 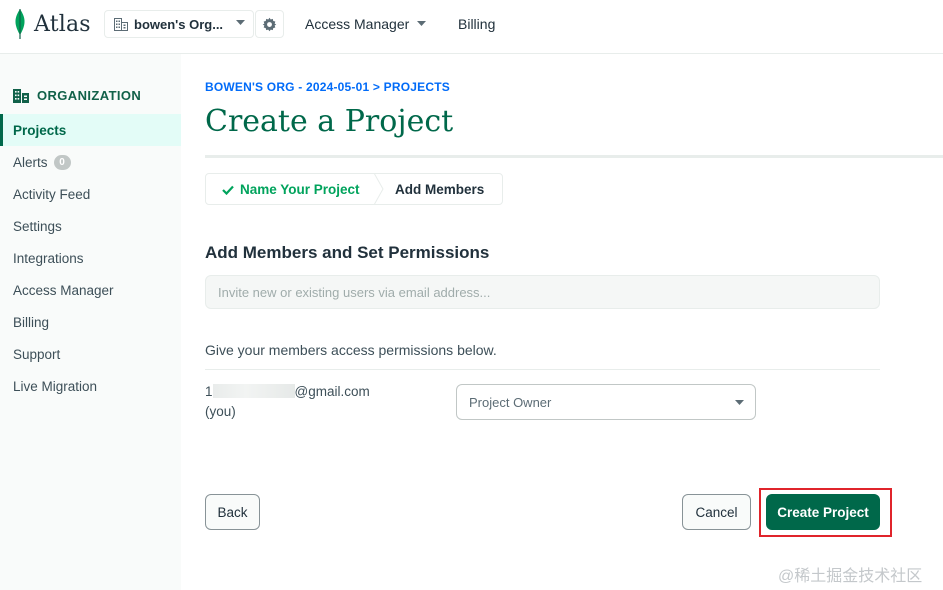 I want to click on nav-billing: Billing, so click(x=476, y=24).